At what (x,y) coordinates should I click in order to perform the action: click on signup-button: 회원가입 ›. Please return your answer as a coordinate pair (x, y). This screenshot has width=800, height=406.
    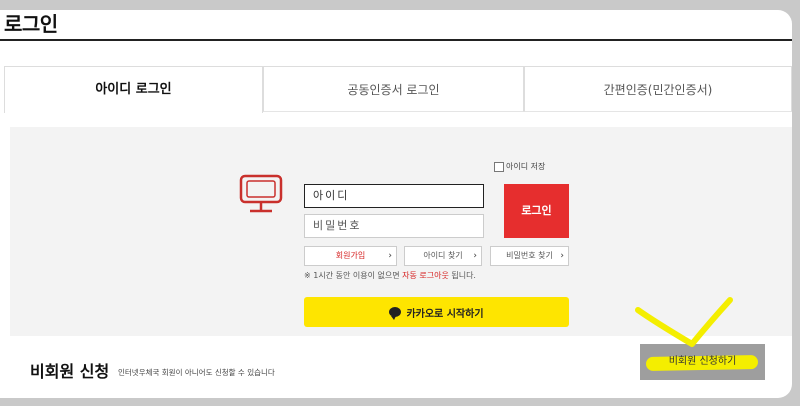
    Looking at the image, I should click on (350, 256).